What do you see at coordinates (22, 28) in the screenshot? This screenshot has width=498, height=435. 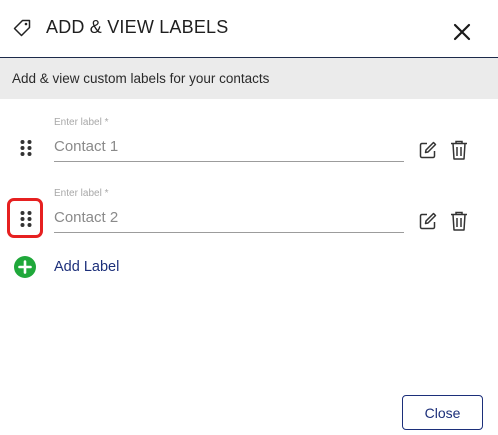 I see `tag-icon` at bounding box center [22, 28].